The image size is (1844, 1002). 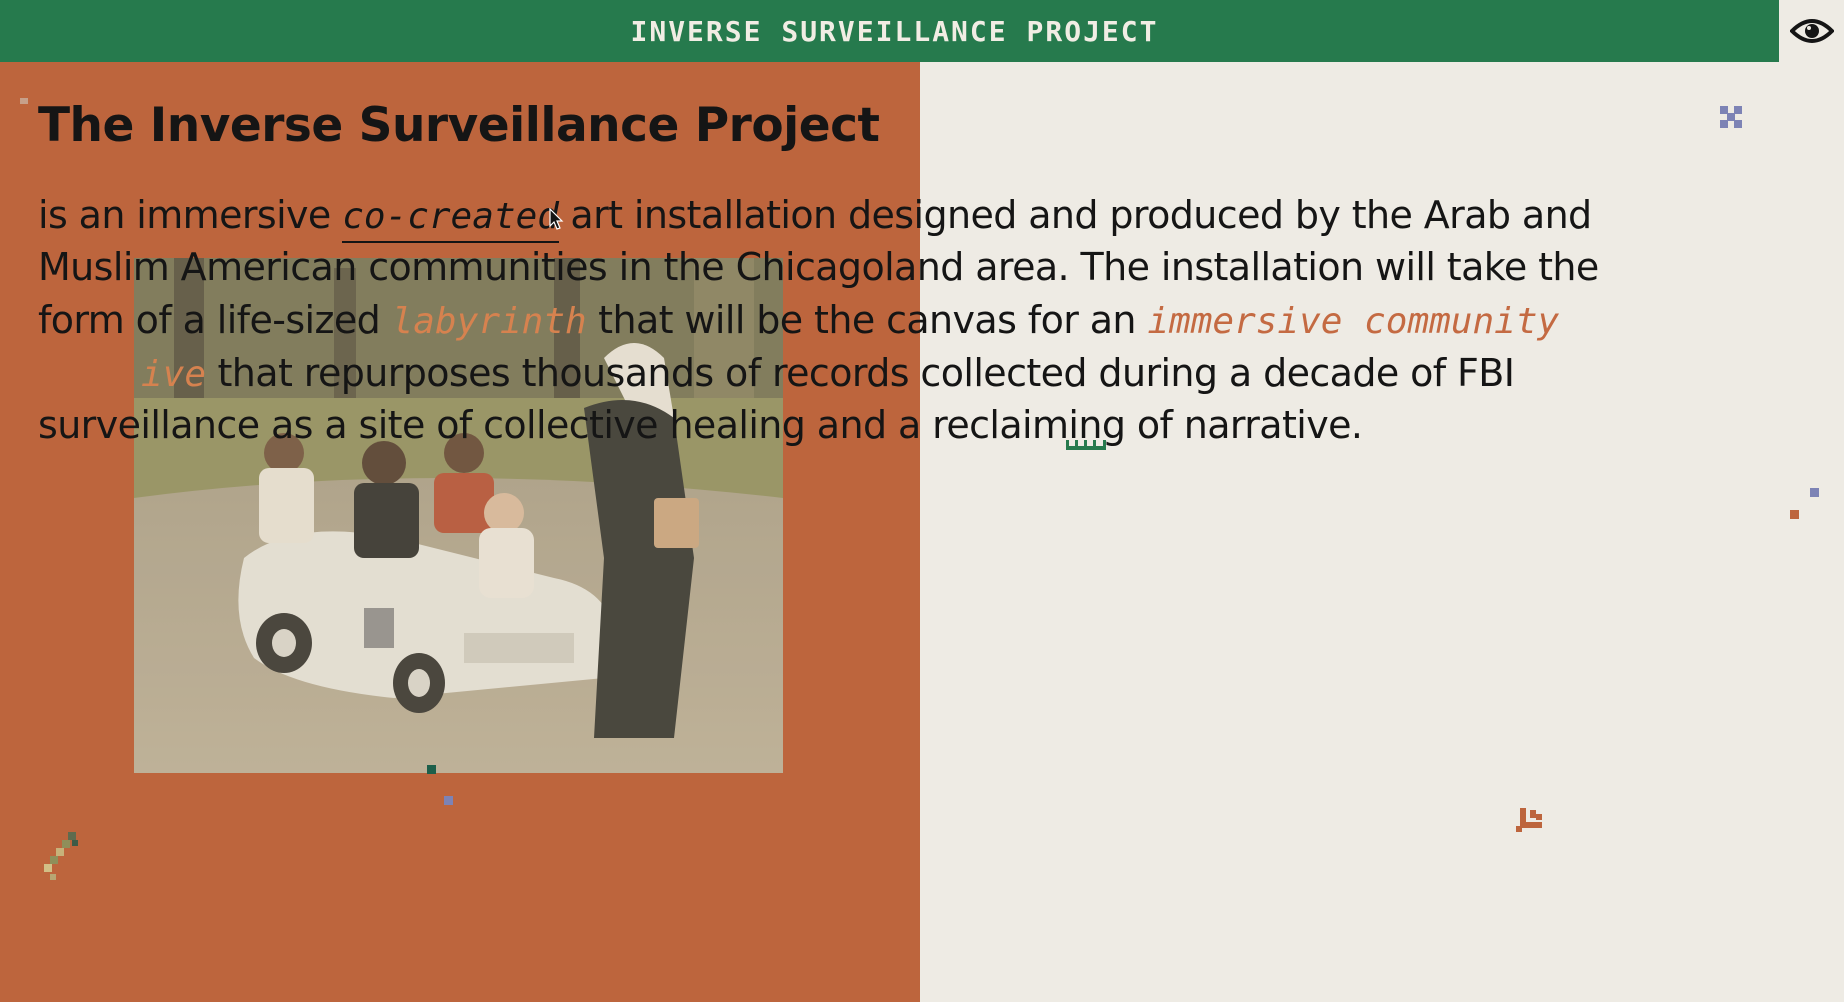 I want to click on site-title: INVERSE SURVEILLANCE PROJECT, so click(x=894, y=31).